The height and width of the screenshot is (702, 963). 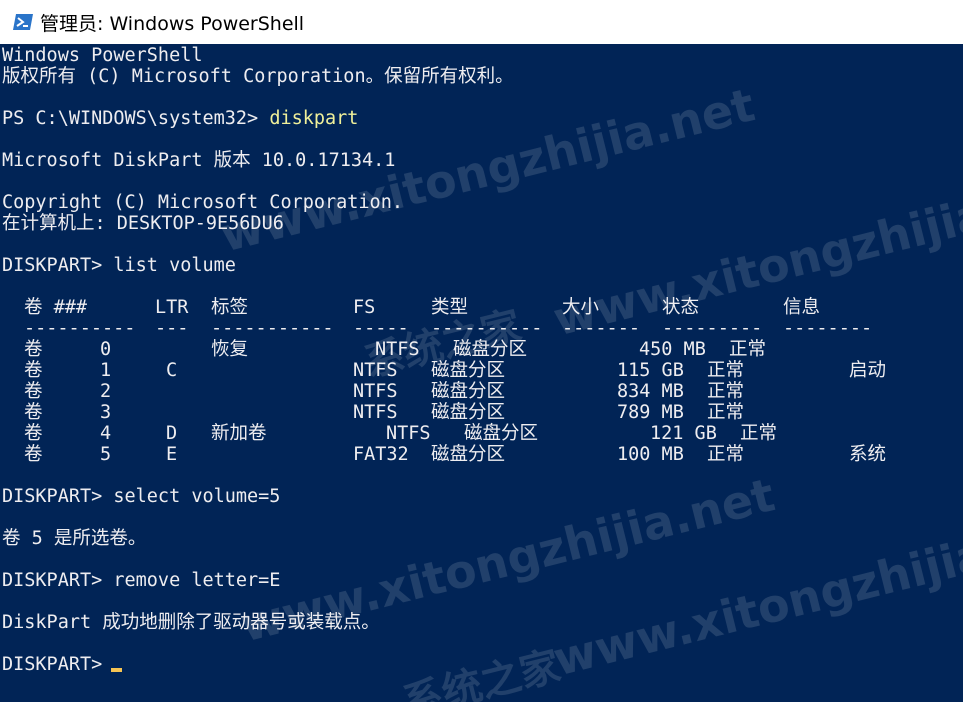 I want to click on console-line: Microsoft DiskPart 版本 10.0.17134.1, so click(x=199, y=160).